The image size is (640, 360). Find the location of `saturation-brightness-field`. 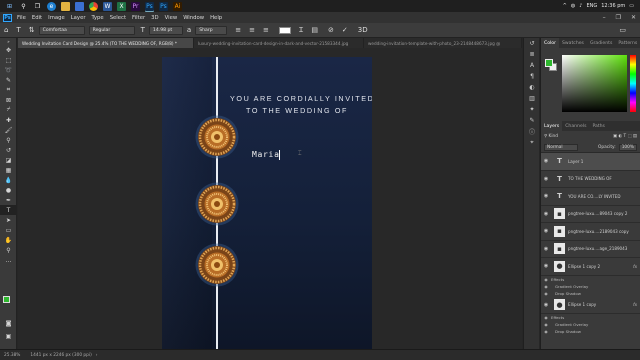

saturation-brightness-field is located at coordinates (594, 83).